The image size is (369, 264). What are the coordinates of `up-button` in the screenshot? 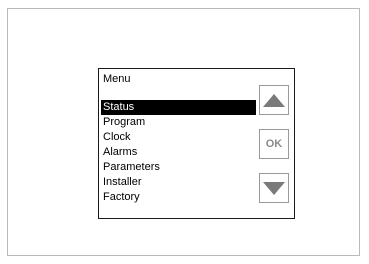 It's located at (274, 100).